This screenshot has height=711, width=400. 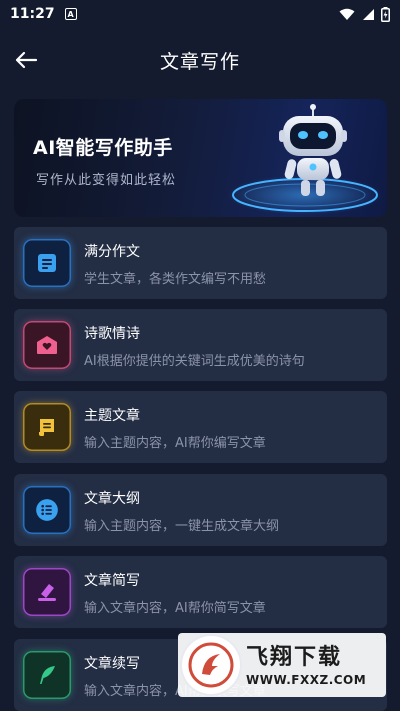 What do you see at coordinates (200, 263) in the screenshot?
I see `card-full-score-essay: 满分作文 学生文章，各类作文编写不用愁` at bounding box center [200, 263].